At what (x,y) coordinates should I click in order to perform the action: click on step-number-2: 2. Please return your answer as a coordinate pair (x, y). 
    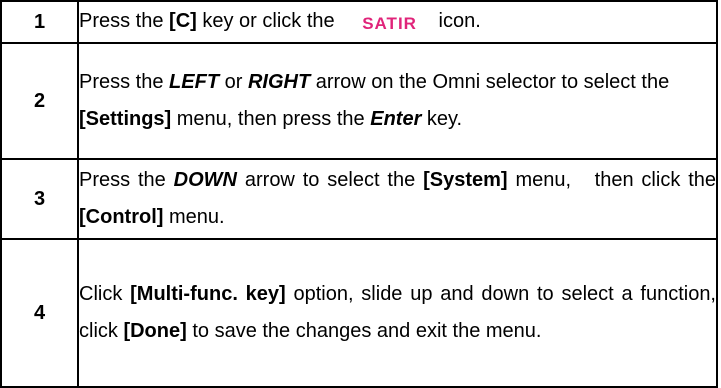
    Looking at the image, I should click on (39, 101).